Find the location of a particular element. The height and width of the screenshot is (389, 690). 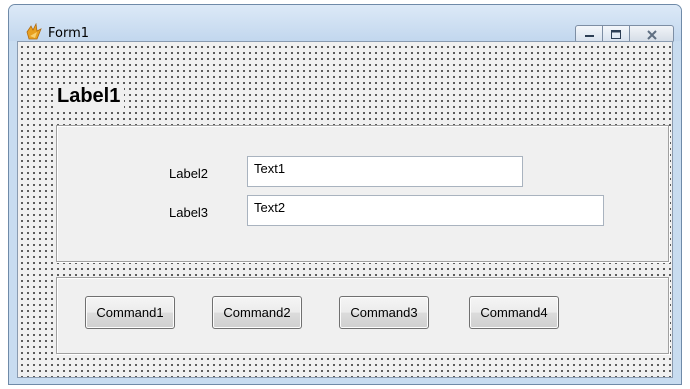

title-bar: Form1 is located at coordinates (345, 24).